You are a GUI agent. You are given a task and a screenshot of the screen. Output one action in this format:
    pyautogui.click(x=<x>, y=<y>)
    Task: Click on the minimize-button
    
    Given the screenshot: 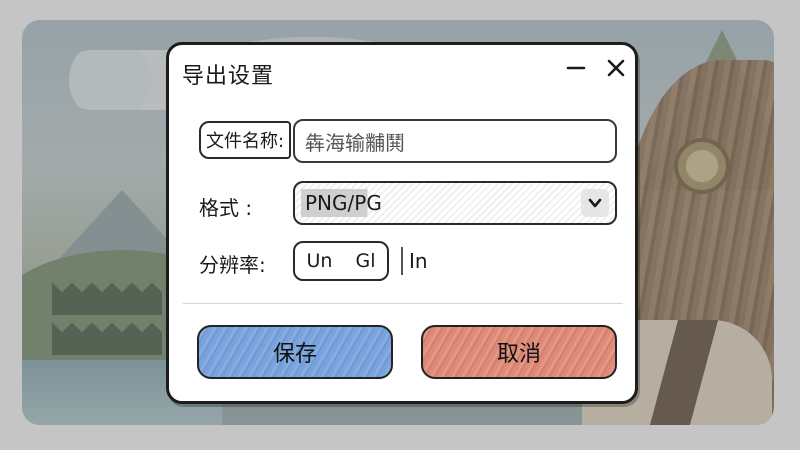 What is the action you would take?
    pyautogui.click(x=576, y=68)
    